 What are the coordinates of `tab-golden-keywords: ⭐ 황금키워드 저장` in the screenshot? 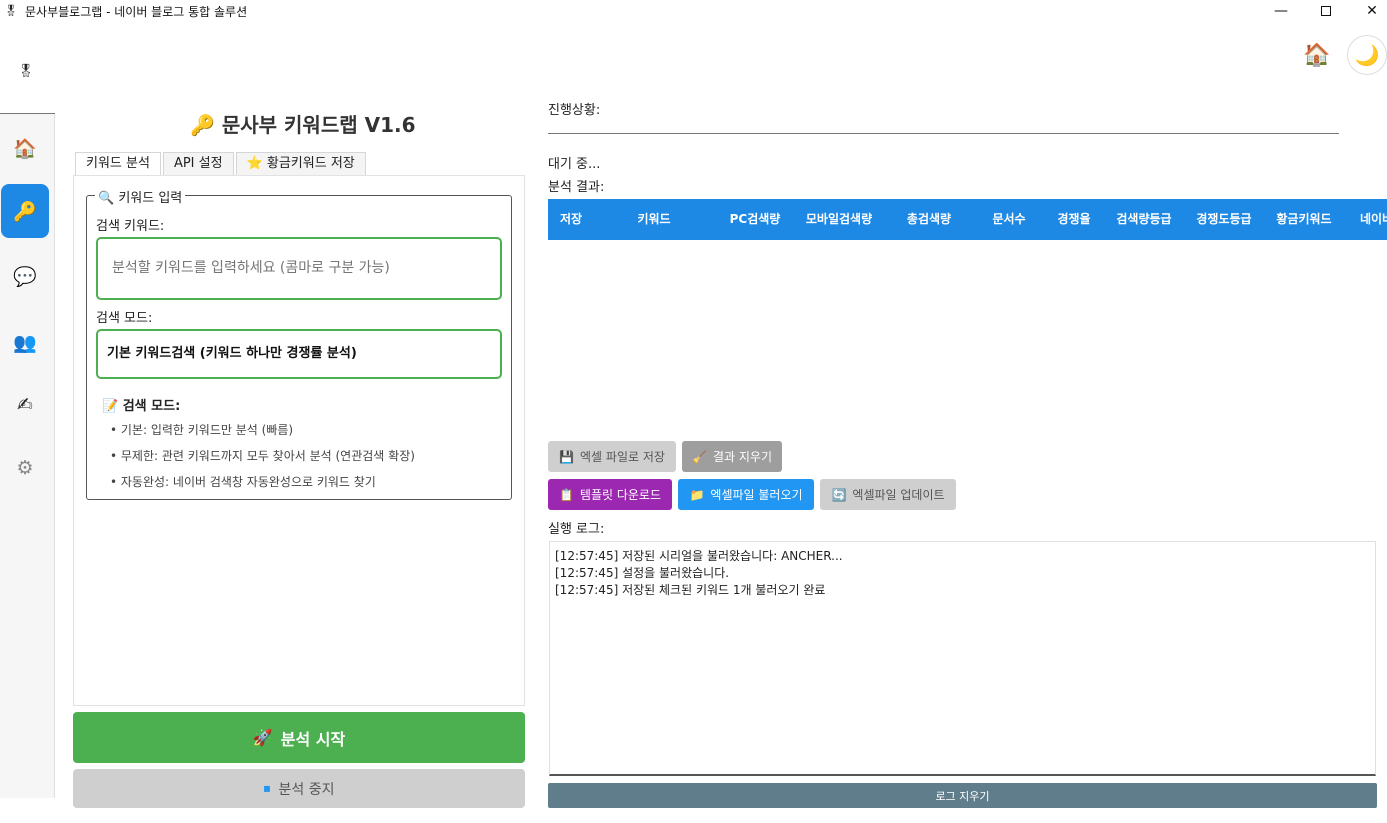 It's located at (300, 163).